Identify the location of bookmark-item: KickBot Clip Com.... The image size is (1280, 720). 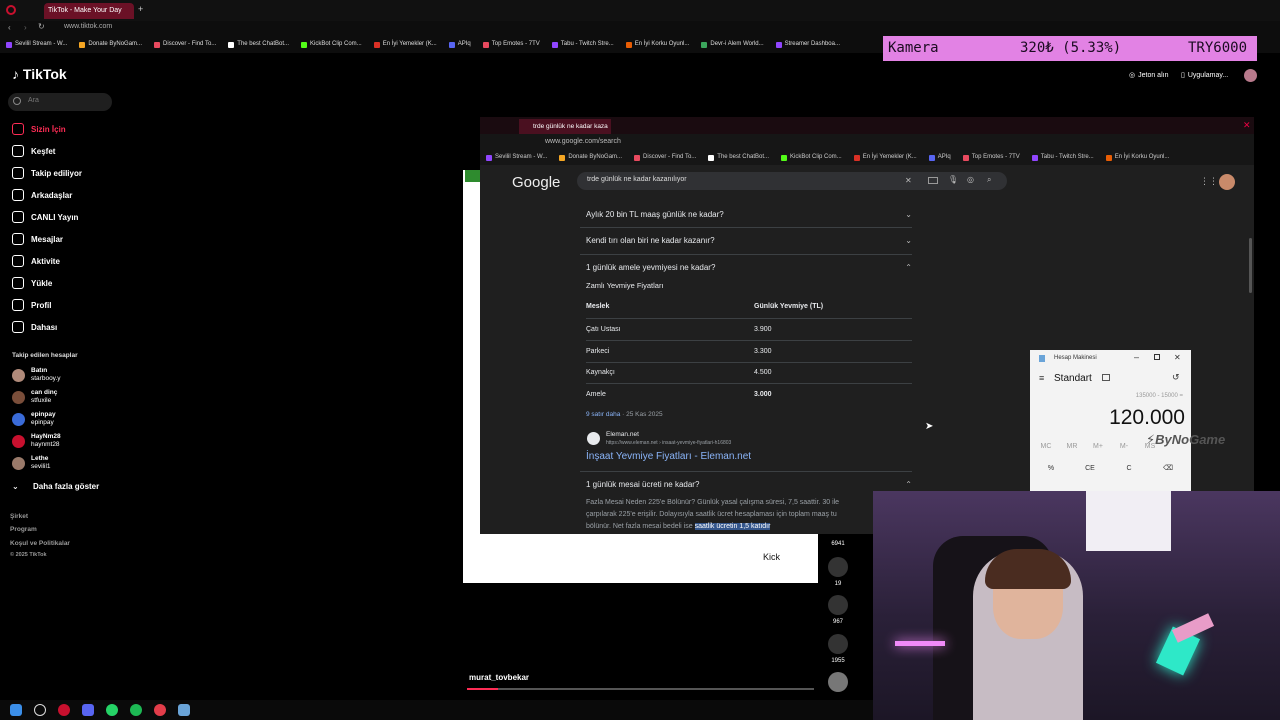
(331, 44).